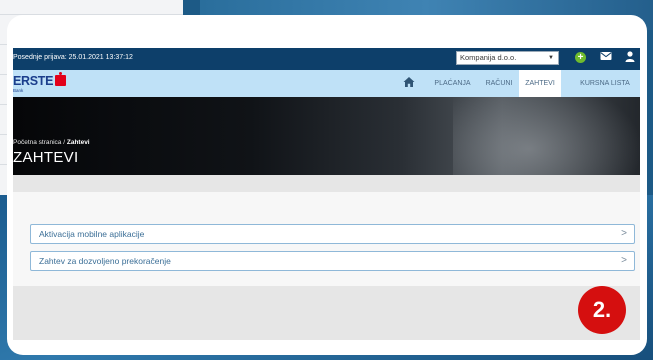 The width and height of the screenshot is (653, 360). What do you see at coordinates (92, 234) in the screenshot?
I see `request-item-label: Aktivacija mobilne aplikacije` at bounding box center [92, 234].